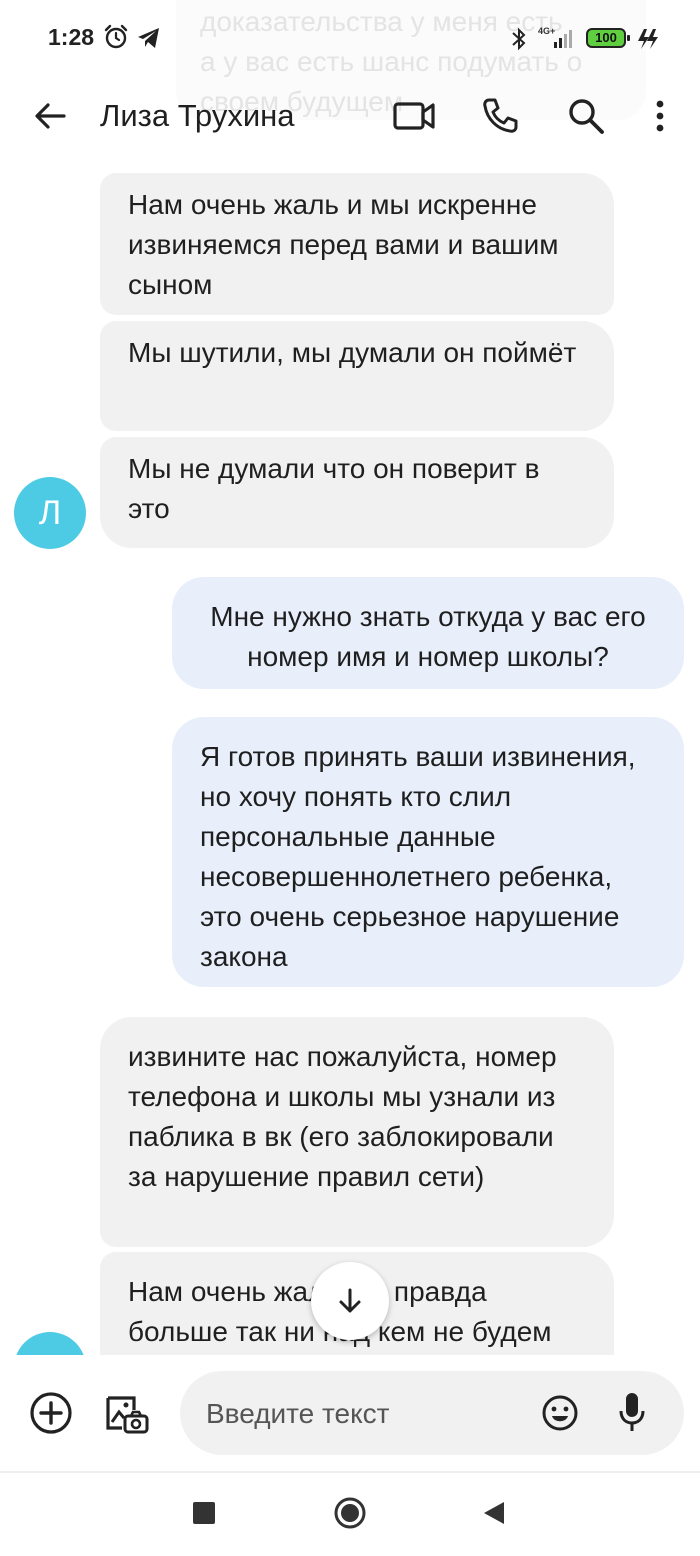  I want to click on signal-icon, so click(563, 39).